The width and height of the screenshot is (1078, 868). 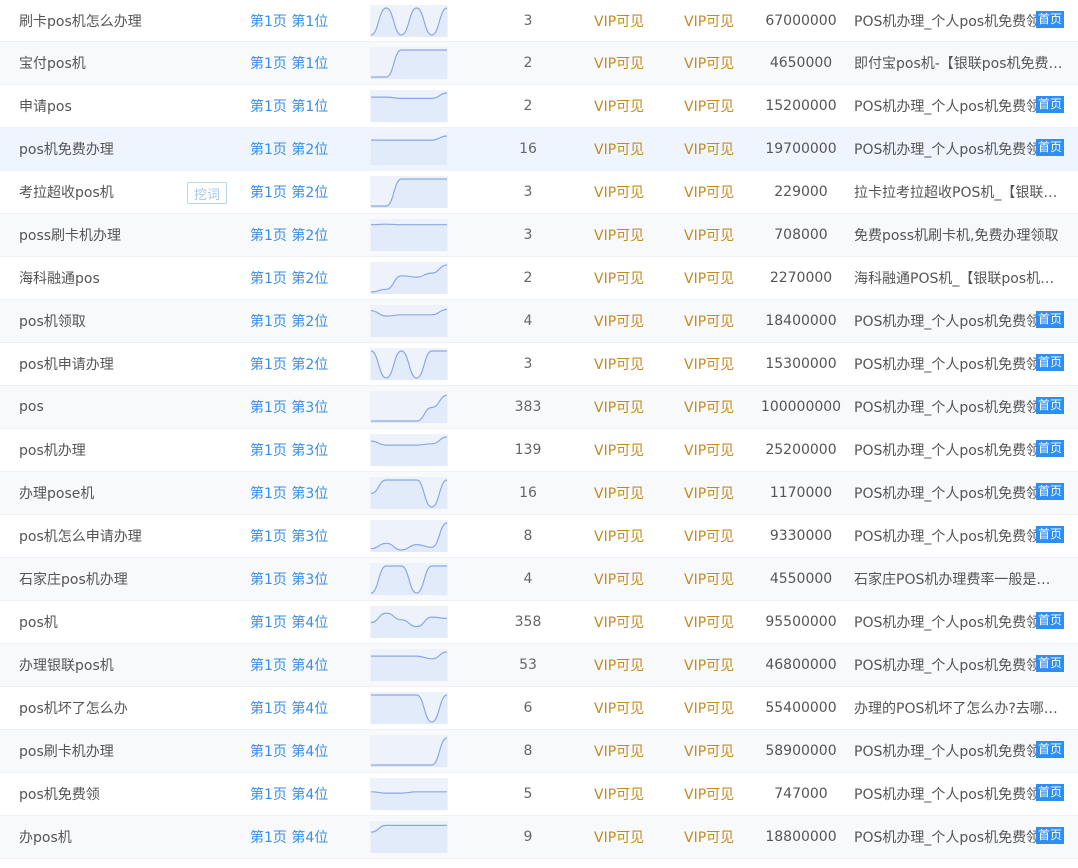 I want to click on keyword-cell: poss刷卡机办理, so click(x=101, y=235).